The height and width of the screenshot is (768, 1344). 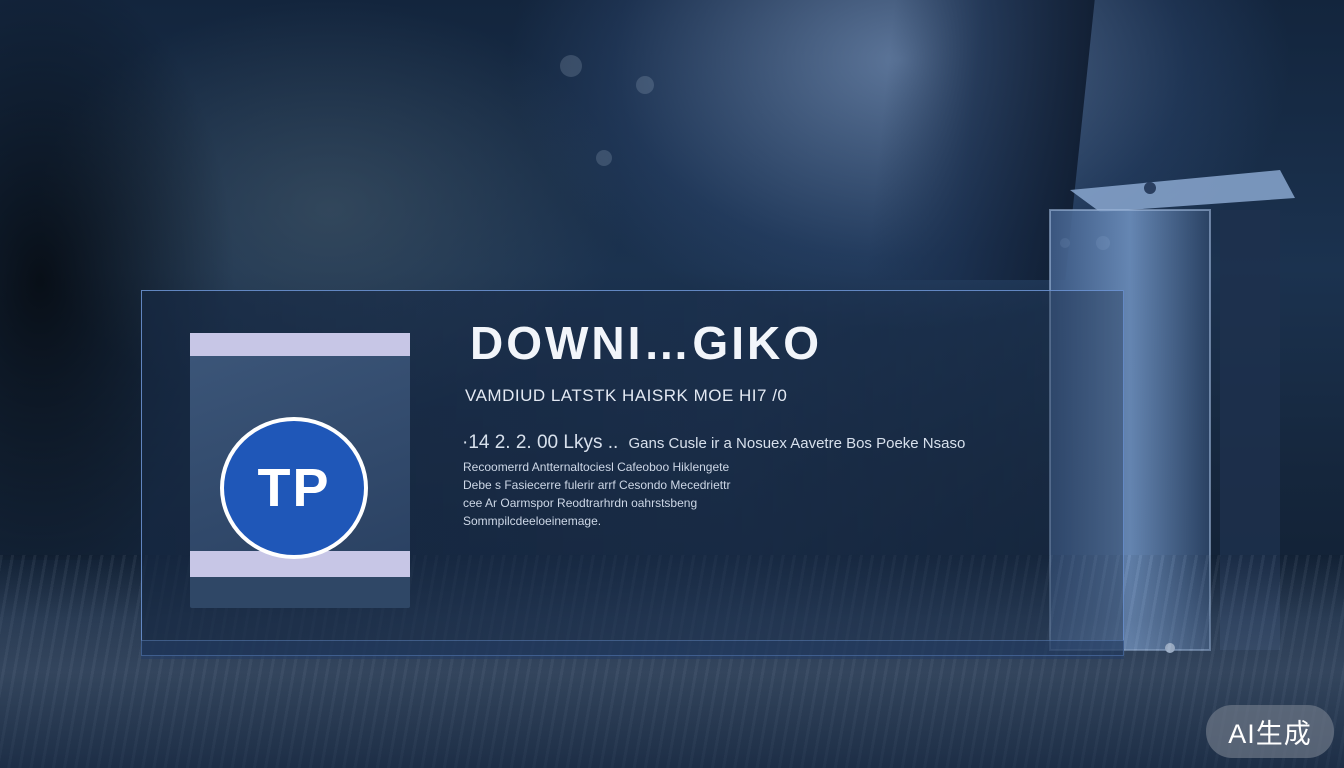 What do you see at coordinates (1270, 731) in the screenshot?
I see `ai-generated-badge: AI生成` at bounding box center [1270, 731].